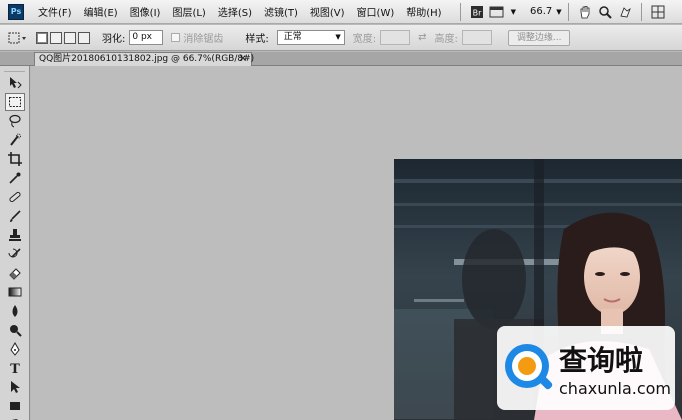 This screenshot has width=682, height=420. I want to click on menu-layer: 图层(L), so click(188, 11).